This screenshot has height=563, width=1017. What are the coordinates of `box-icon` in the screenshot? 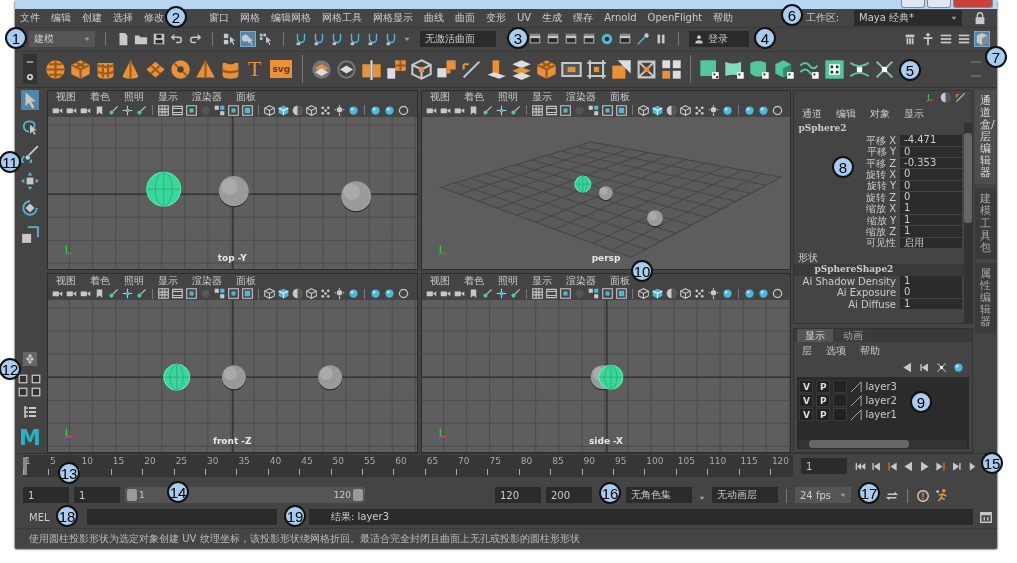 It's located at (247, 110).